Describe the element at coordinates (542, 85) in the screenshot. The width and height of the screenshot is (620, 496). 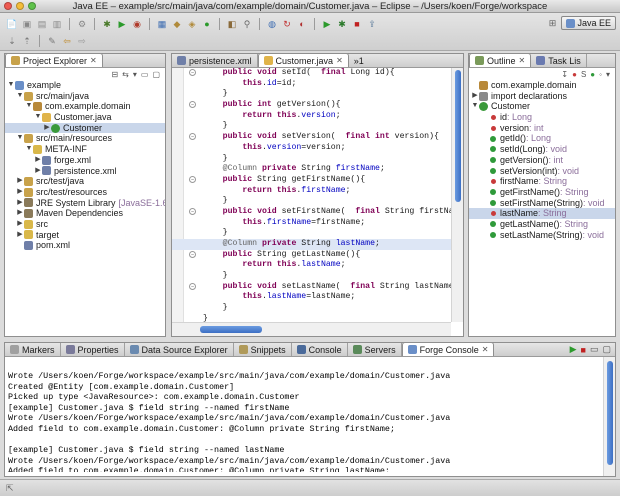
I see `outline-item: com.example.domain` at that location.